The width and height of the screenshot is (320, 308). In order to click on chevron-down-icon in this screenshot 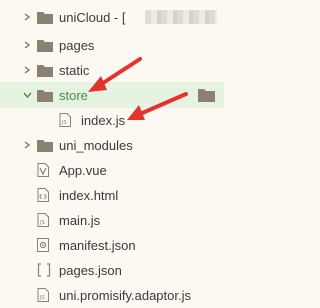, I will do `click(27, 95)`.